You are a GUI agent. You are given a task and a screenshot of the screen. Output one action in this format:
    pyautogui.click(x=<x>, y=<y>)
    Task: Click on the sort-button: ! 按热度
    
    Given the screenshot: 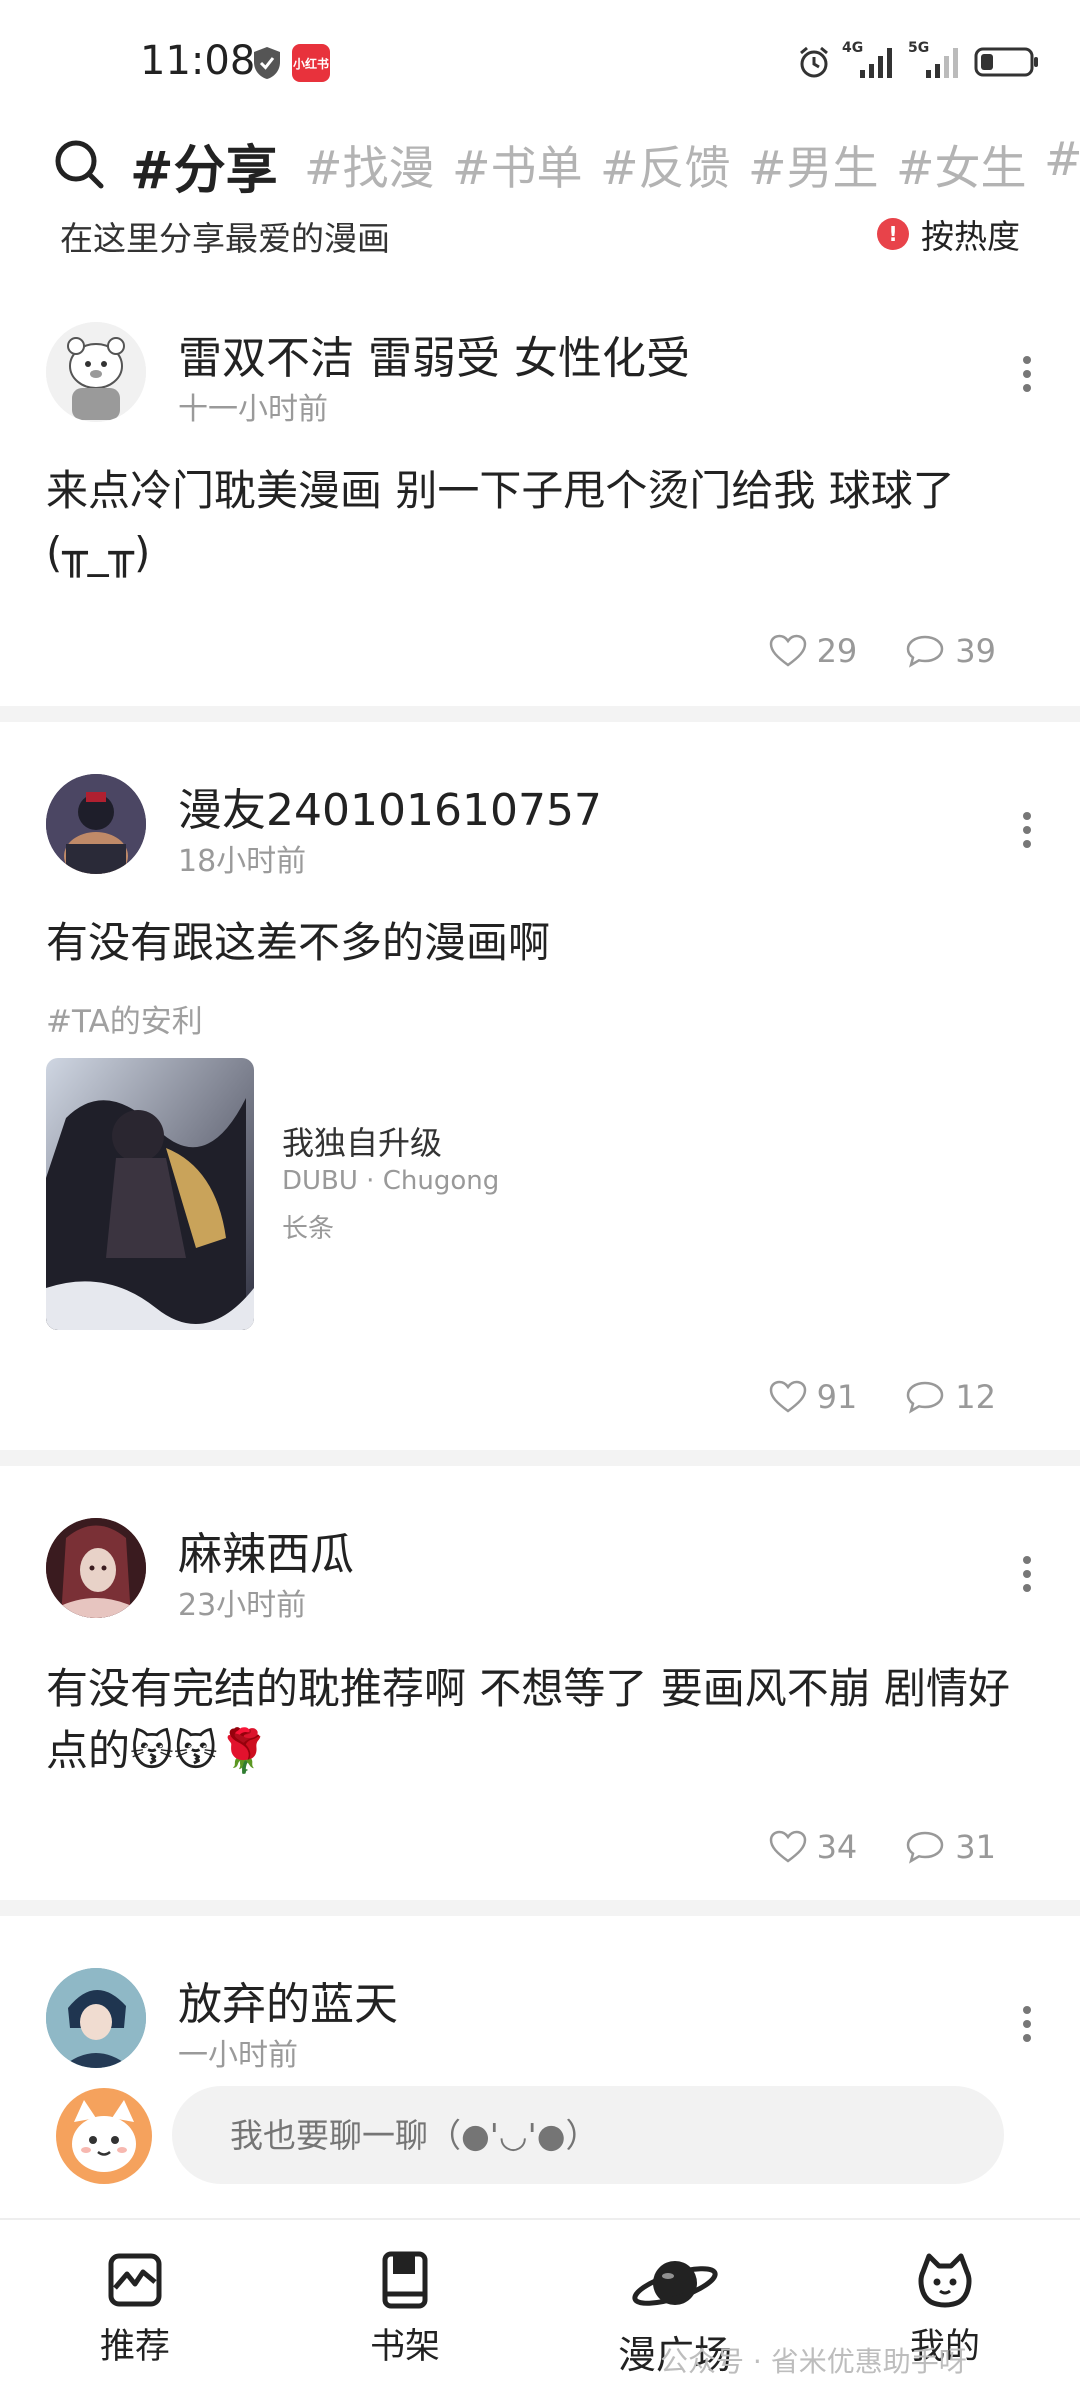 What is the action you would take?
    pyautogui.click(x=948, y=234)
    